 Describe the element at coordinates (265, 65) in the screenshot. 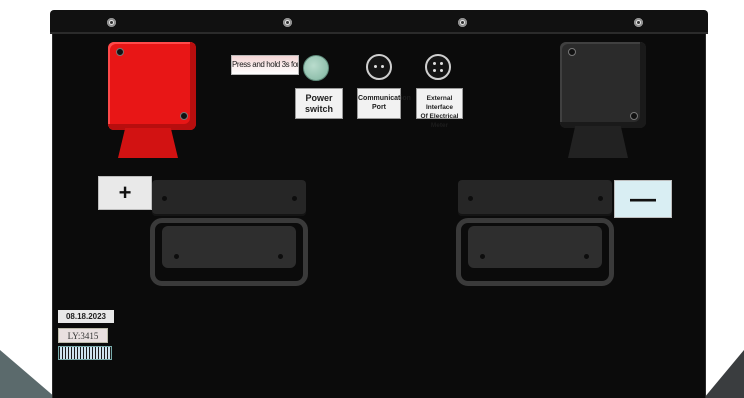

I see `shutdown-note-label: Press and hold 3s for shutdown` at that location.